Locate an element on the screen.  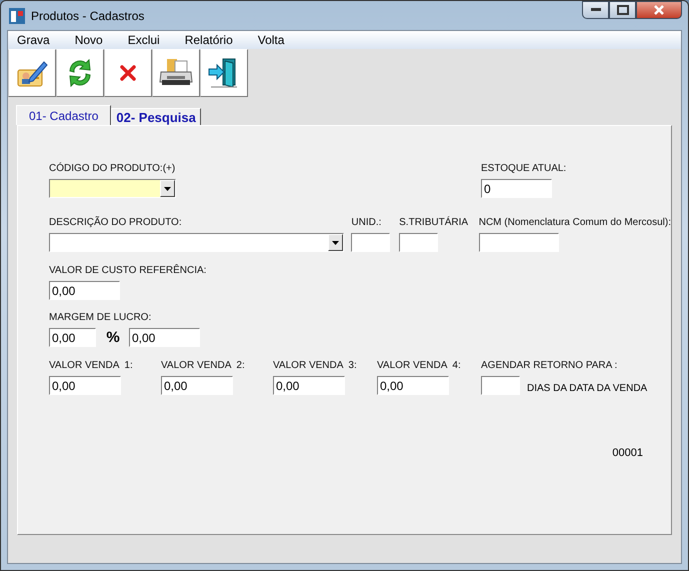
field-label: CÓDIGO DO PRODUTO:(+) is located at coordinates (112, 169).